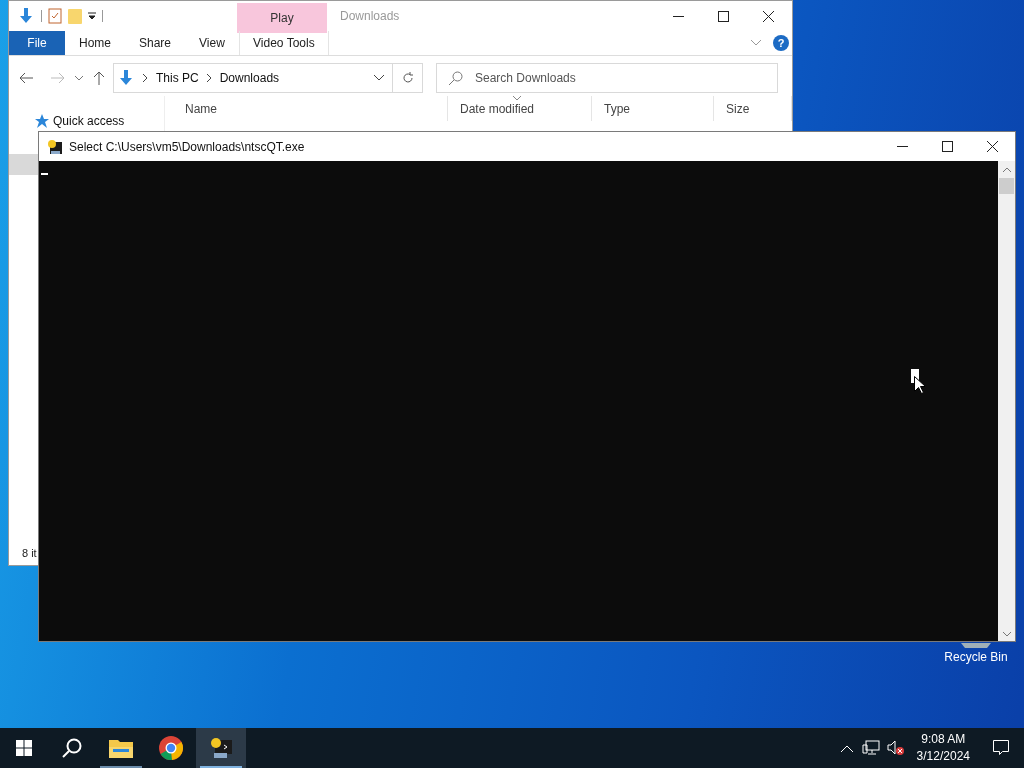 Image resolution: width=1024 pixels, height=768 pixels. What do you see at coordinates (943, 739) in the screenshot?
I see `clock-time: 9:08 AM` at bounding box center [943, 739].